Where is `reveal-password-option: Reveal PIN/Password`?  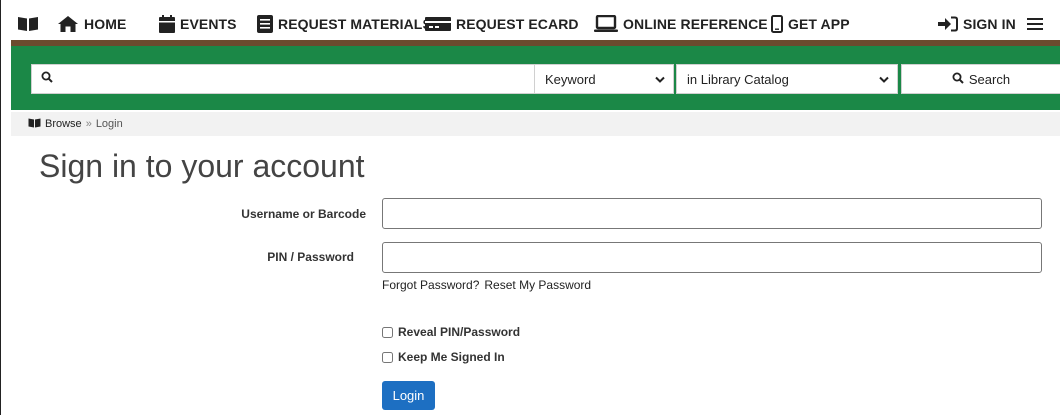
reveal-password-option: Reveal PIN/Password is located at coordinates (451, 332).